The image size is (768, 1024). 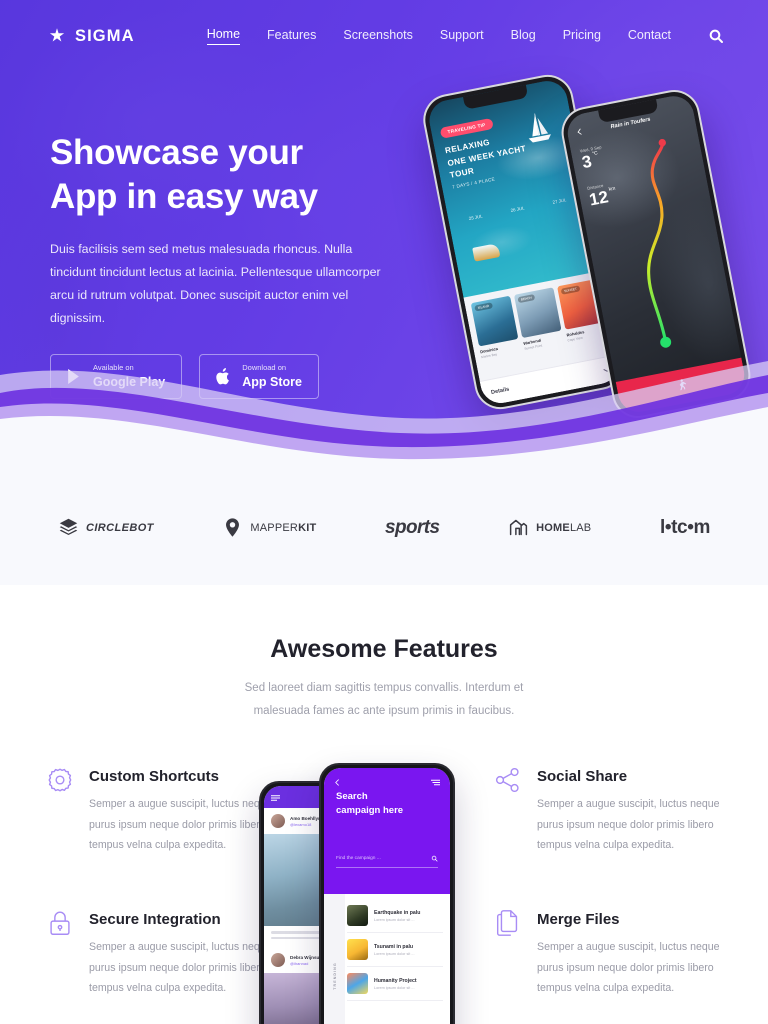 I want to click on partner-logo-label: CIRCLEBOT, so click(x=120, y=527).